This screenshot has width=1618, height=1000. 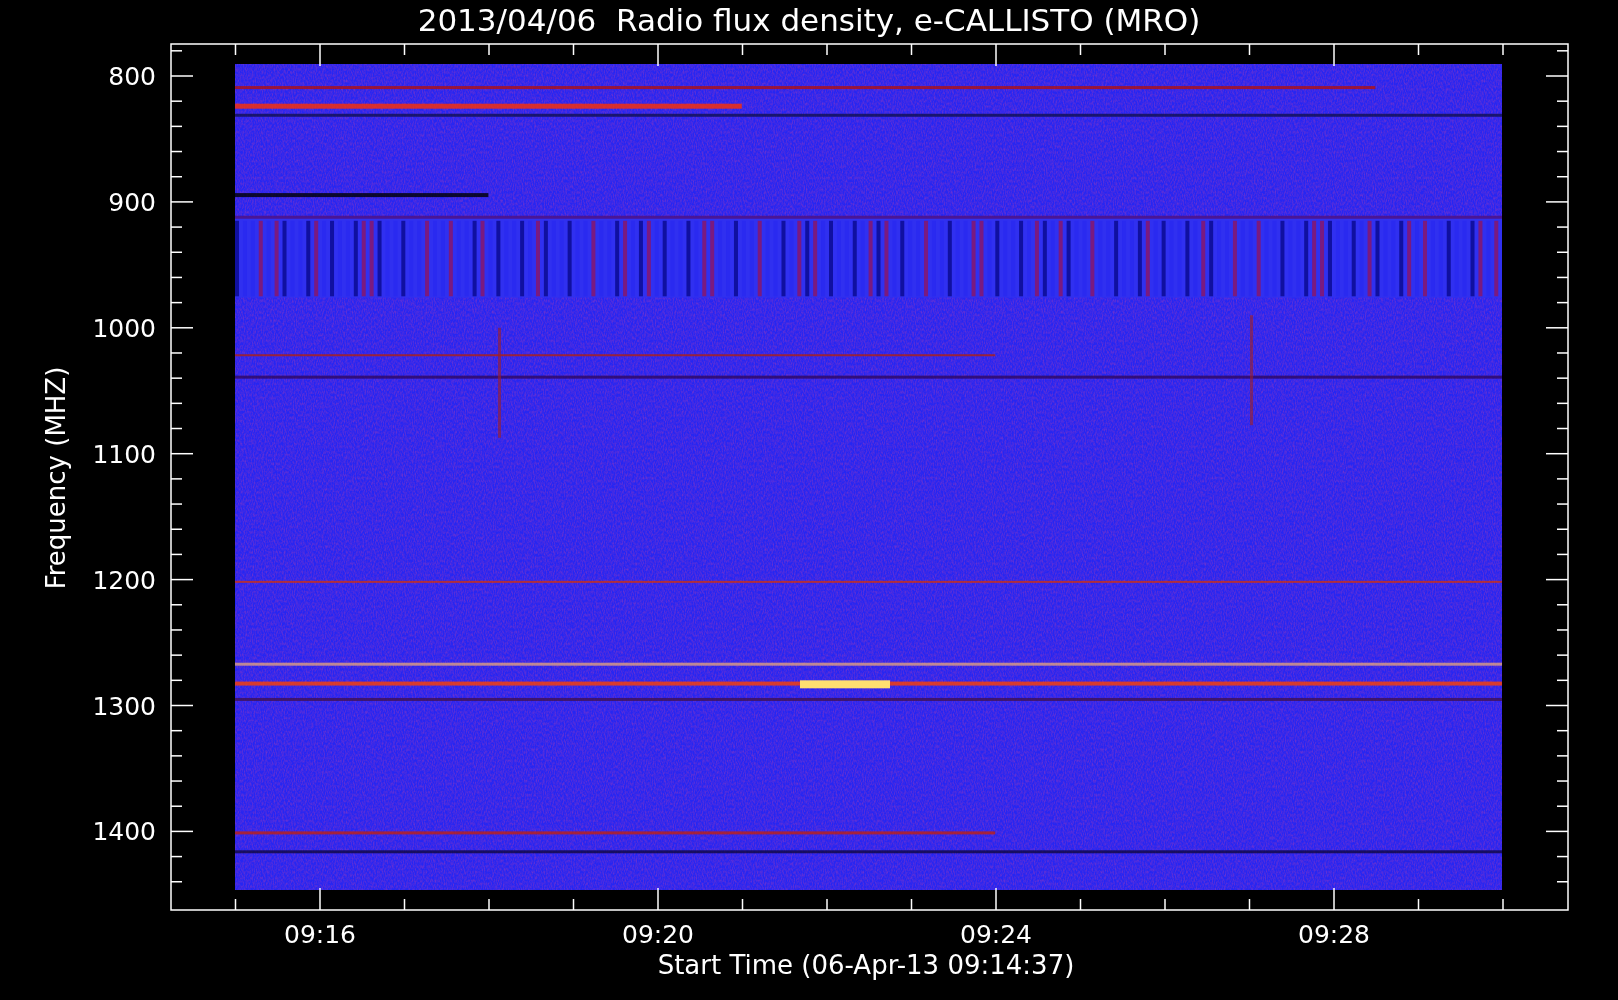 I want to click on y-tick-label: 1100, so click(x=124, y=454).